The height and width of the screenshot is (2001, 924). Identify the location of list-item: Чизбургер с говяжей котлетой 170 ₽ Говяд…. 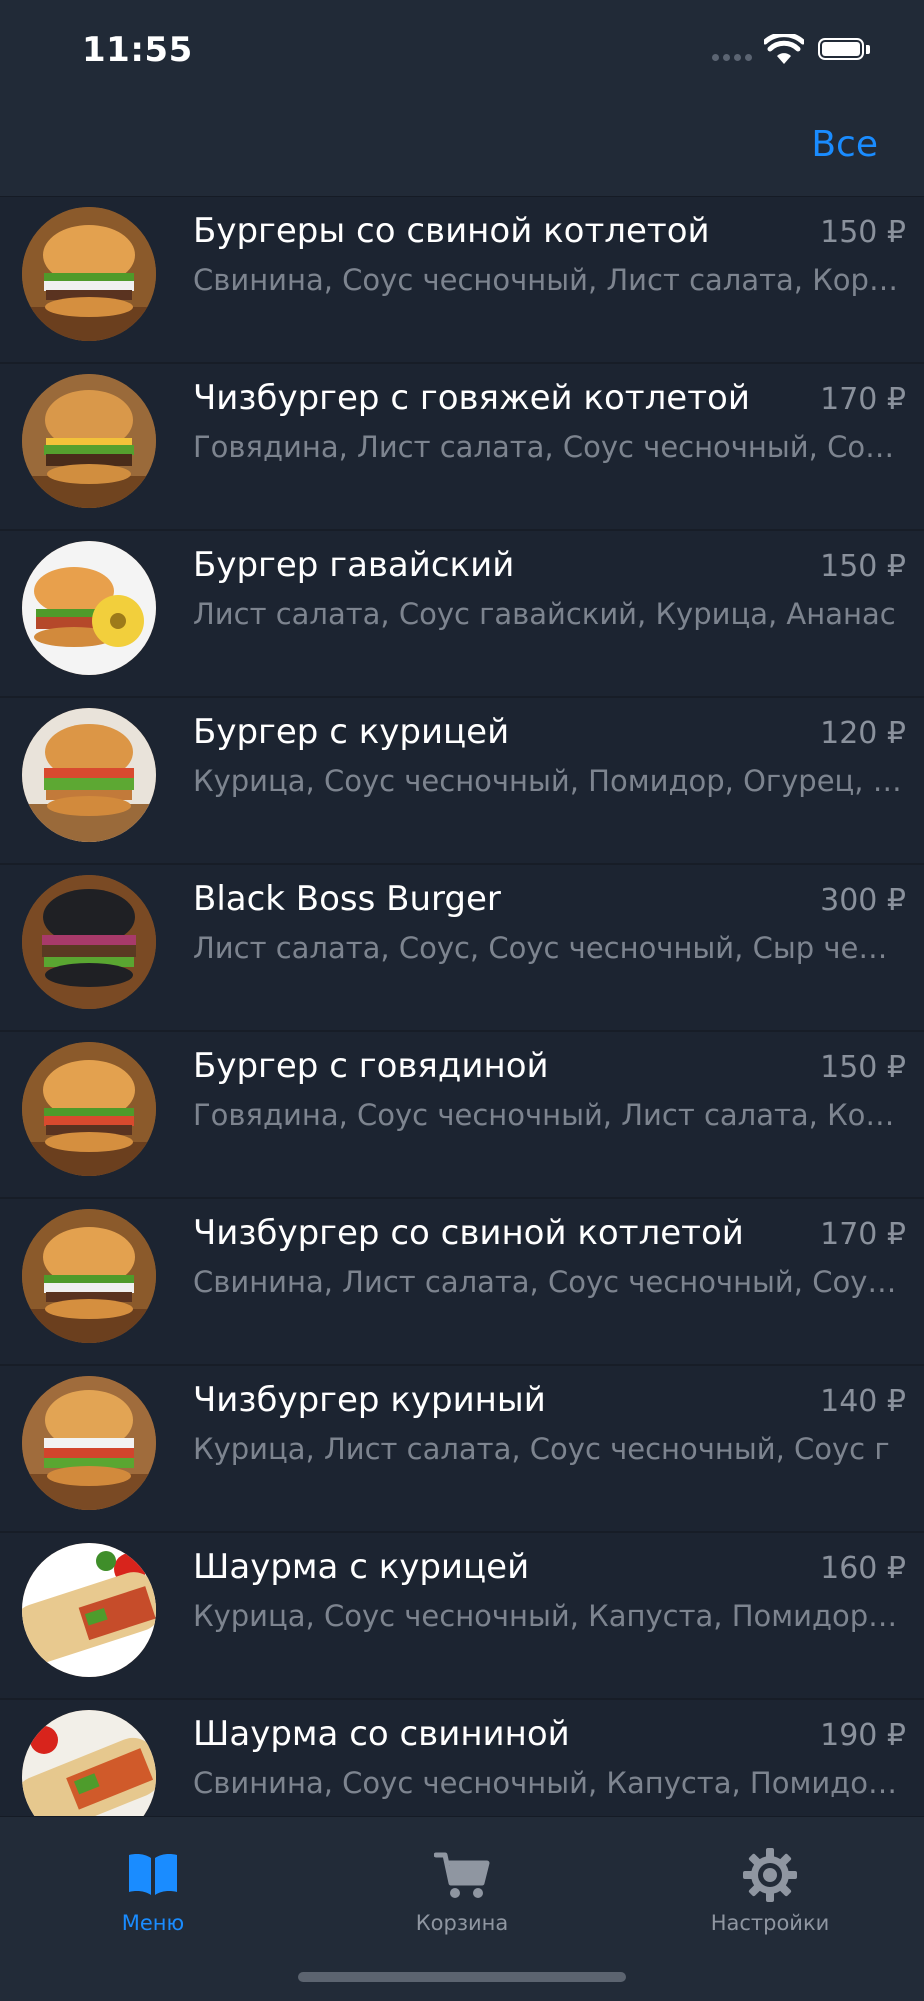
(462, 447).